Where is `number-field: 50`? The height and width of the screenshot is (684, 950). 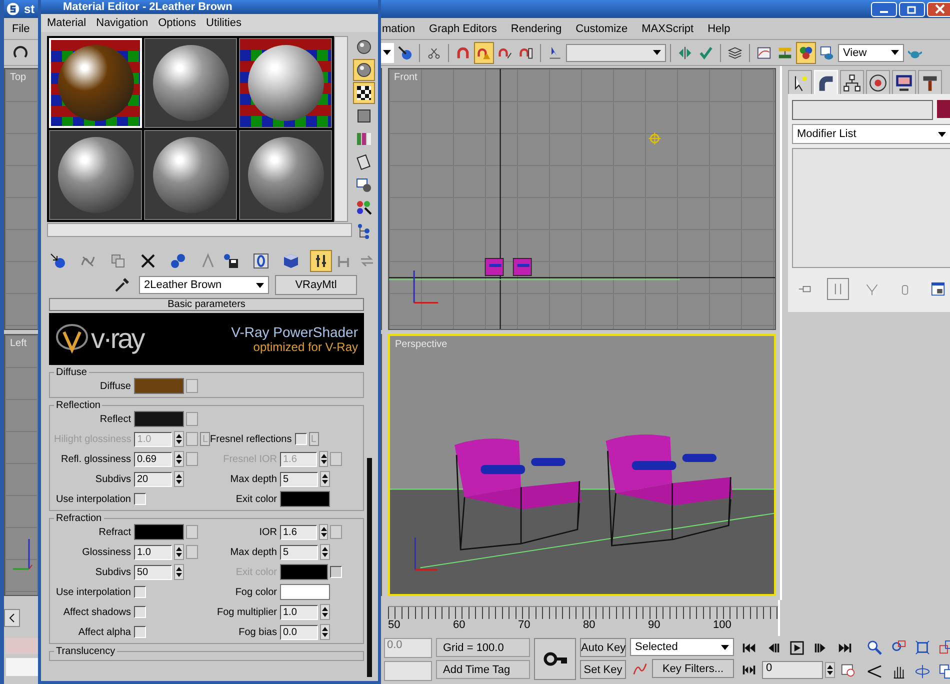 number-field: 50 is located at coordinates (153, 572).